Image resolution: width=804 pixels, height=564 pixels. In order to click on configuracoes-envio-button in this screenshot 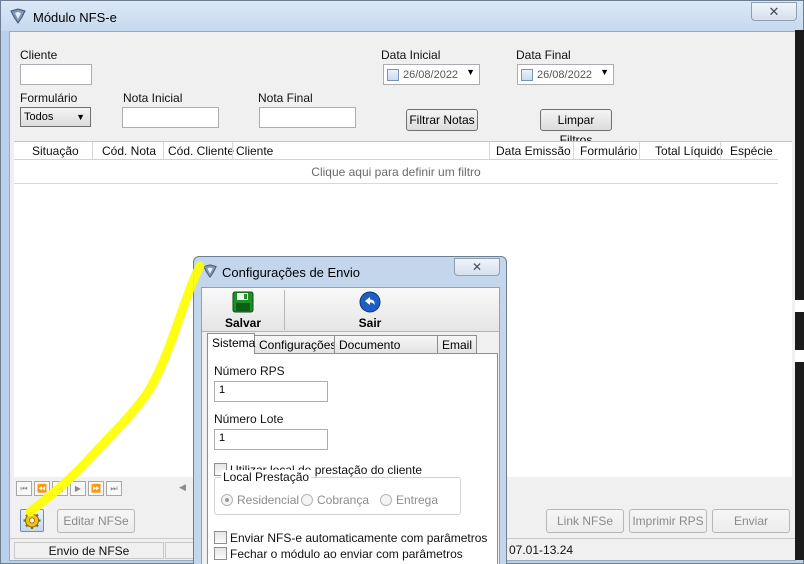, I will do `click(32, 520)`.